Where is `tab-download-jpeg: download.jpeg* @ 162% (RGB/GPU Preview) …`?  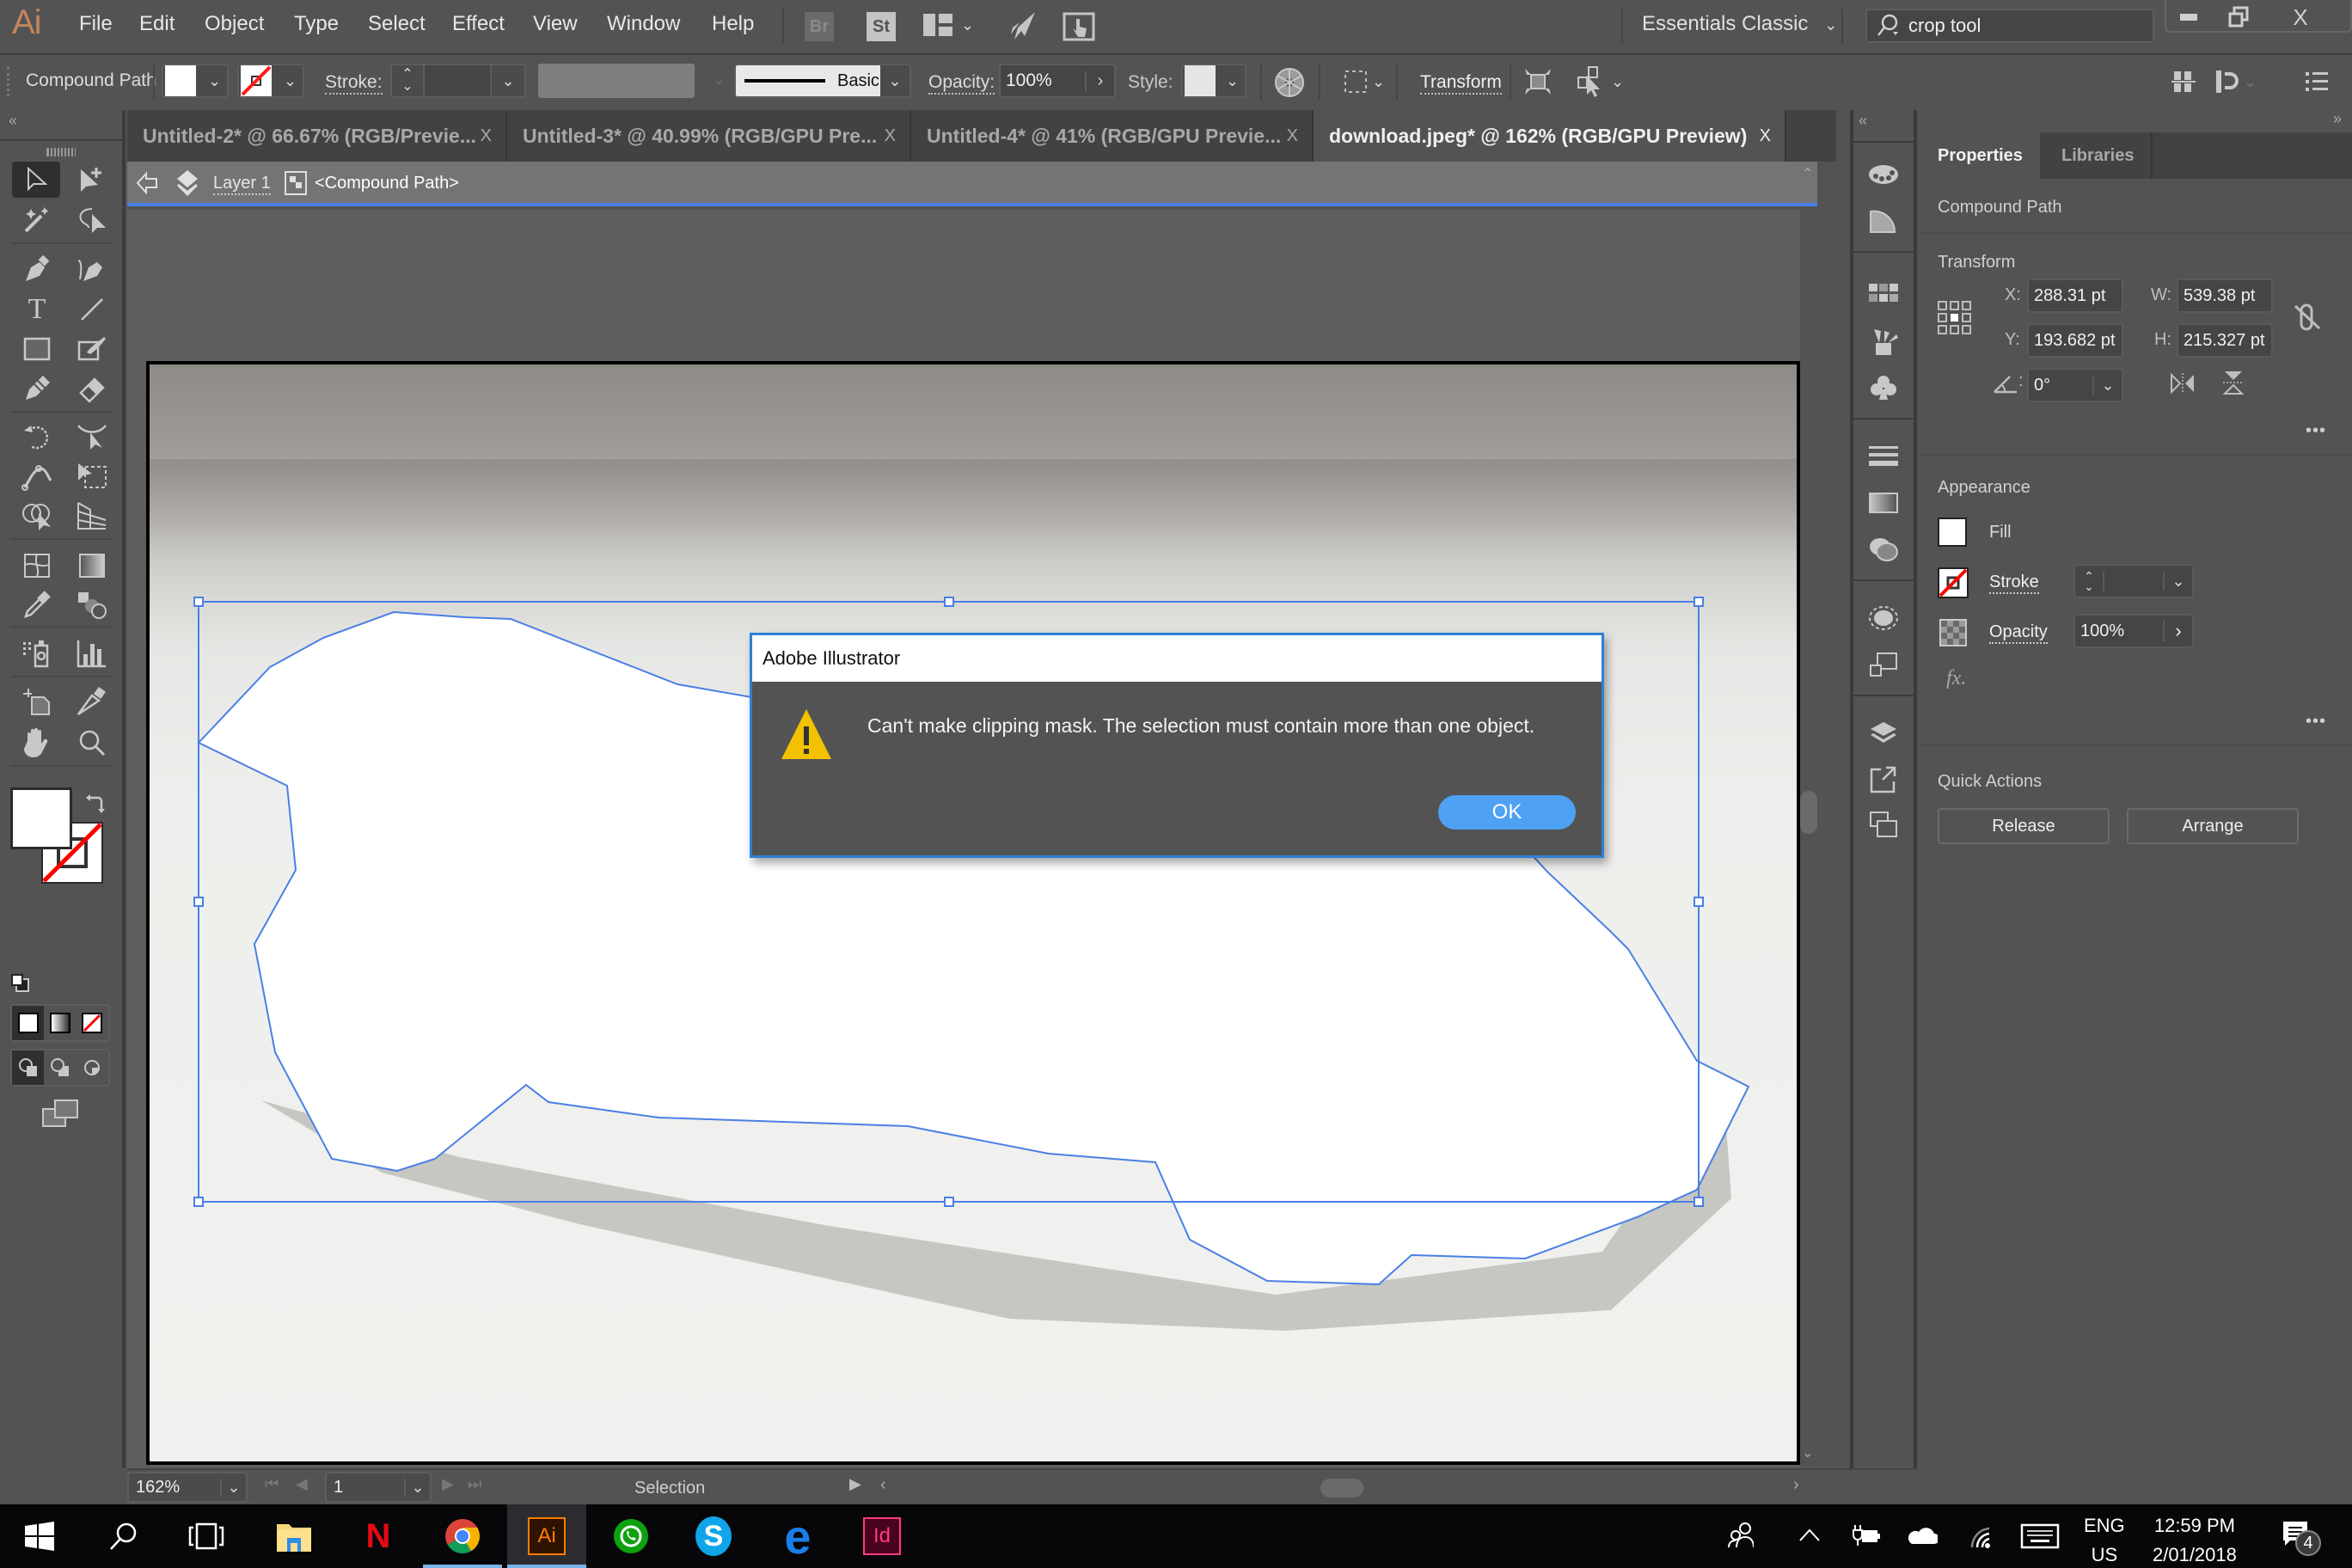 tab-download-jpeg: download.jpeg* @ 162% (RGB/GPU Preview) … is located at coordinates (1550, 136).